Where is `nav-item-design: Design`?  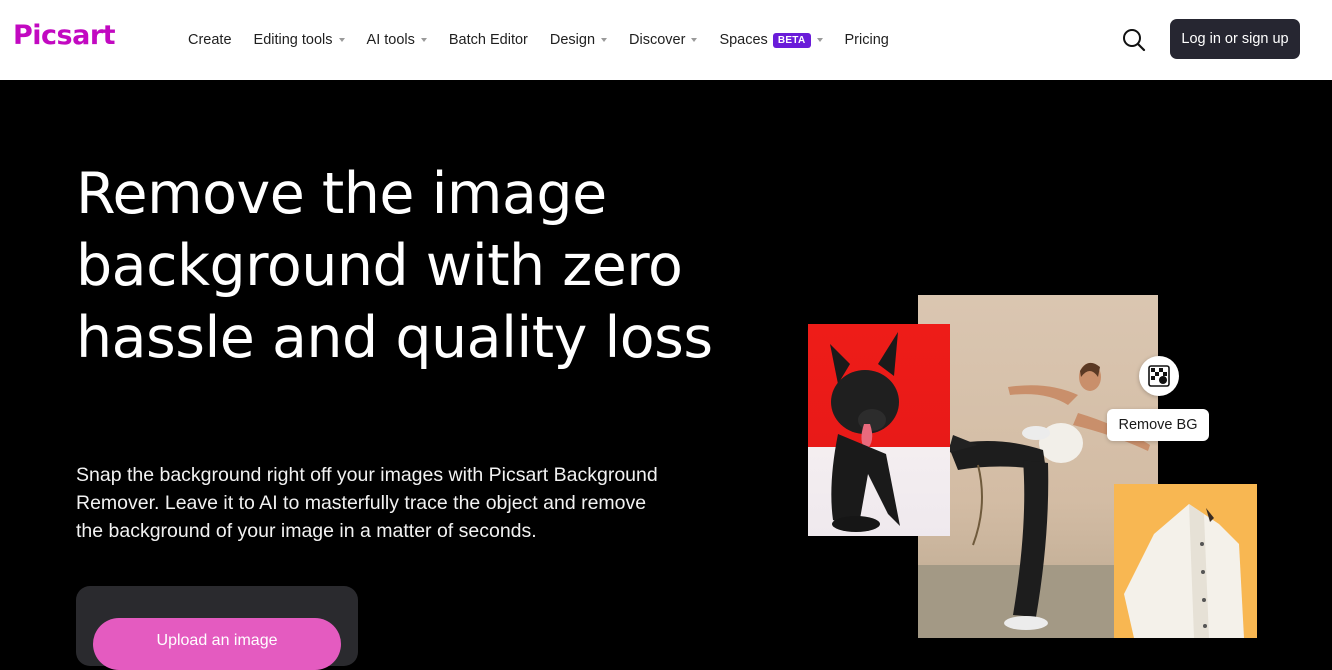 nav-item-design: Design is located at coordinates (578, 40).